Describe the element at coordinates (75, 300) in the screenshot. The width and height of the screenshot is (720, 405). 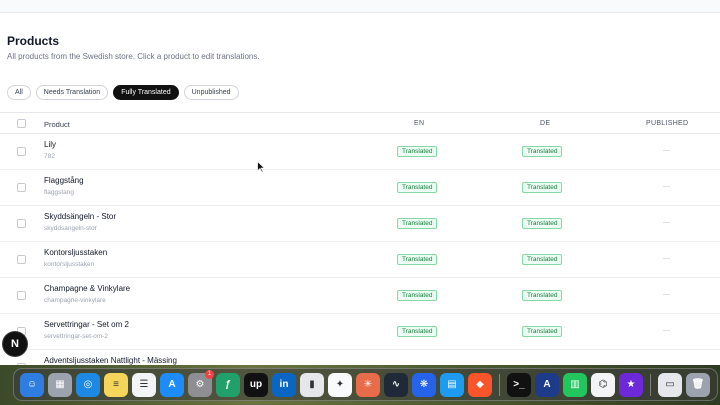
I see `product-slug: champagne-vinkylare` at that location.